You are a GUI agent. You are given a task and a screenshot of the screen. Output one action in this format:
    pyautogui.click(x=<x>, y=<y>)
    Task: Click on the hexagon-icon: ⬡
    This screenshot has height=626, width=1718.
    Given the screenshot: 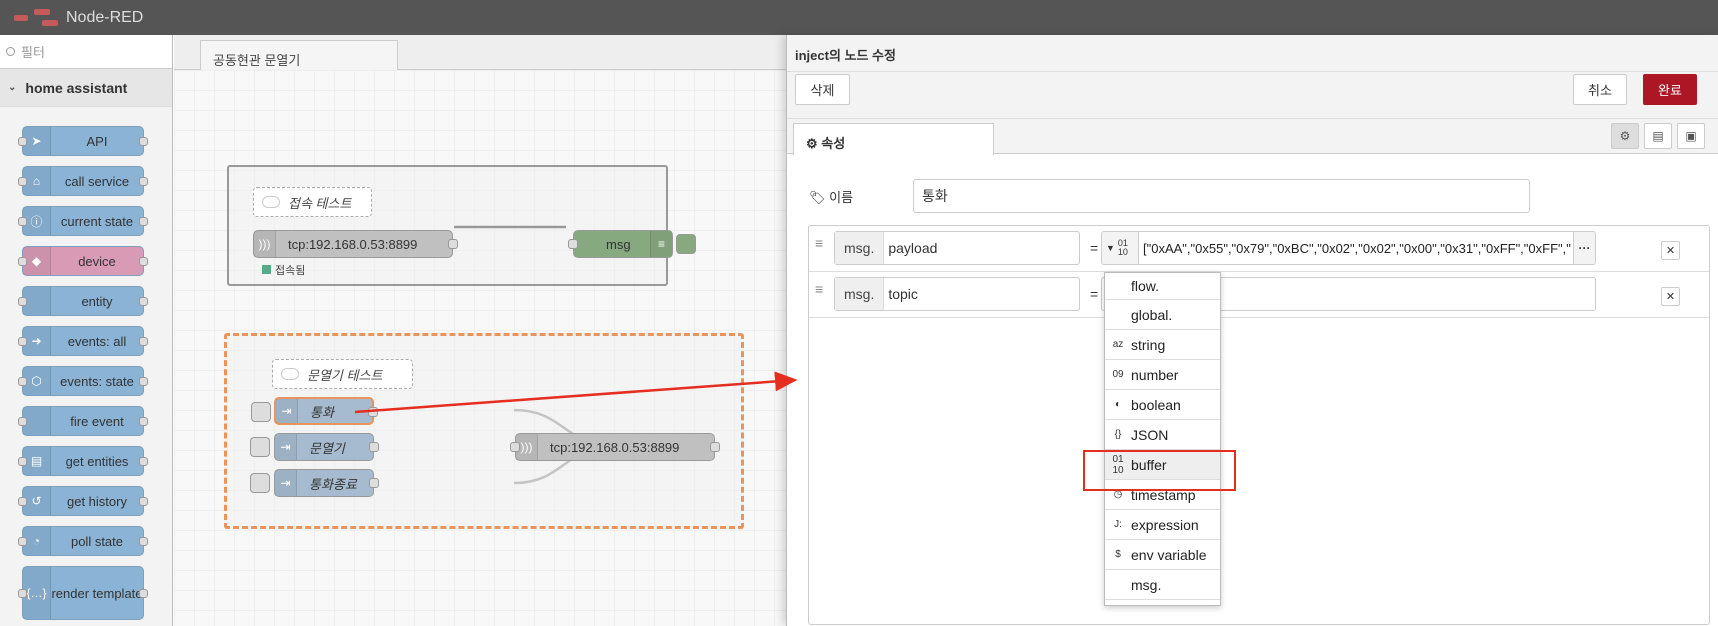 What is the action you would take?
    pyautogui.click(x=37, y=381)
    